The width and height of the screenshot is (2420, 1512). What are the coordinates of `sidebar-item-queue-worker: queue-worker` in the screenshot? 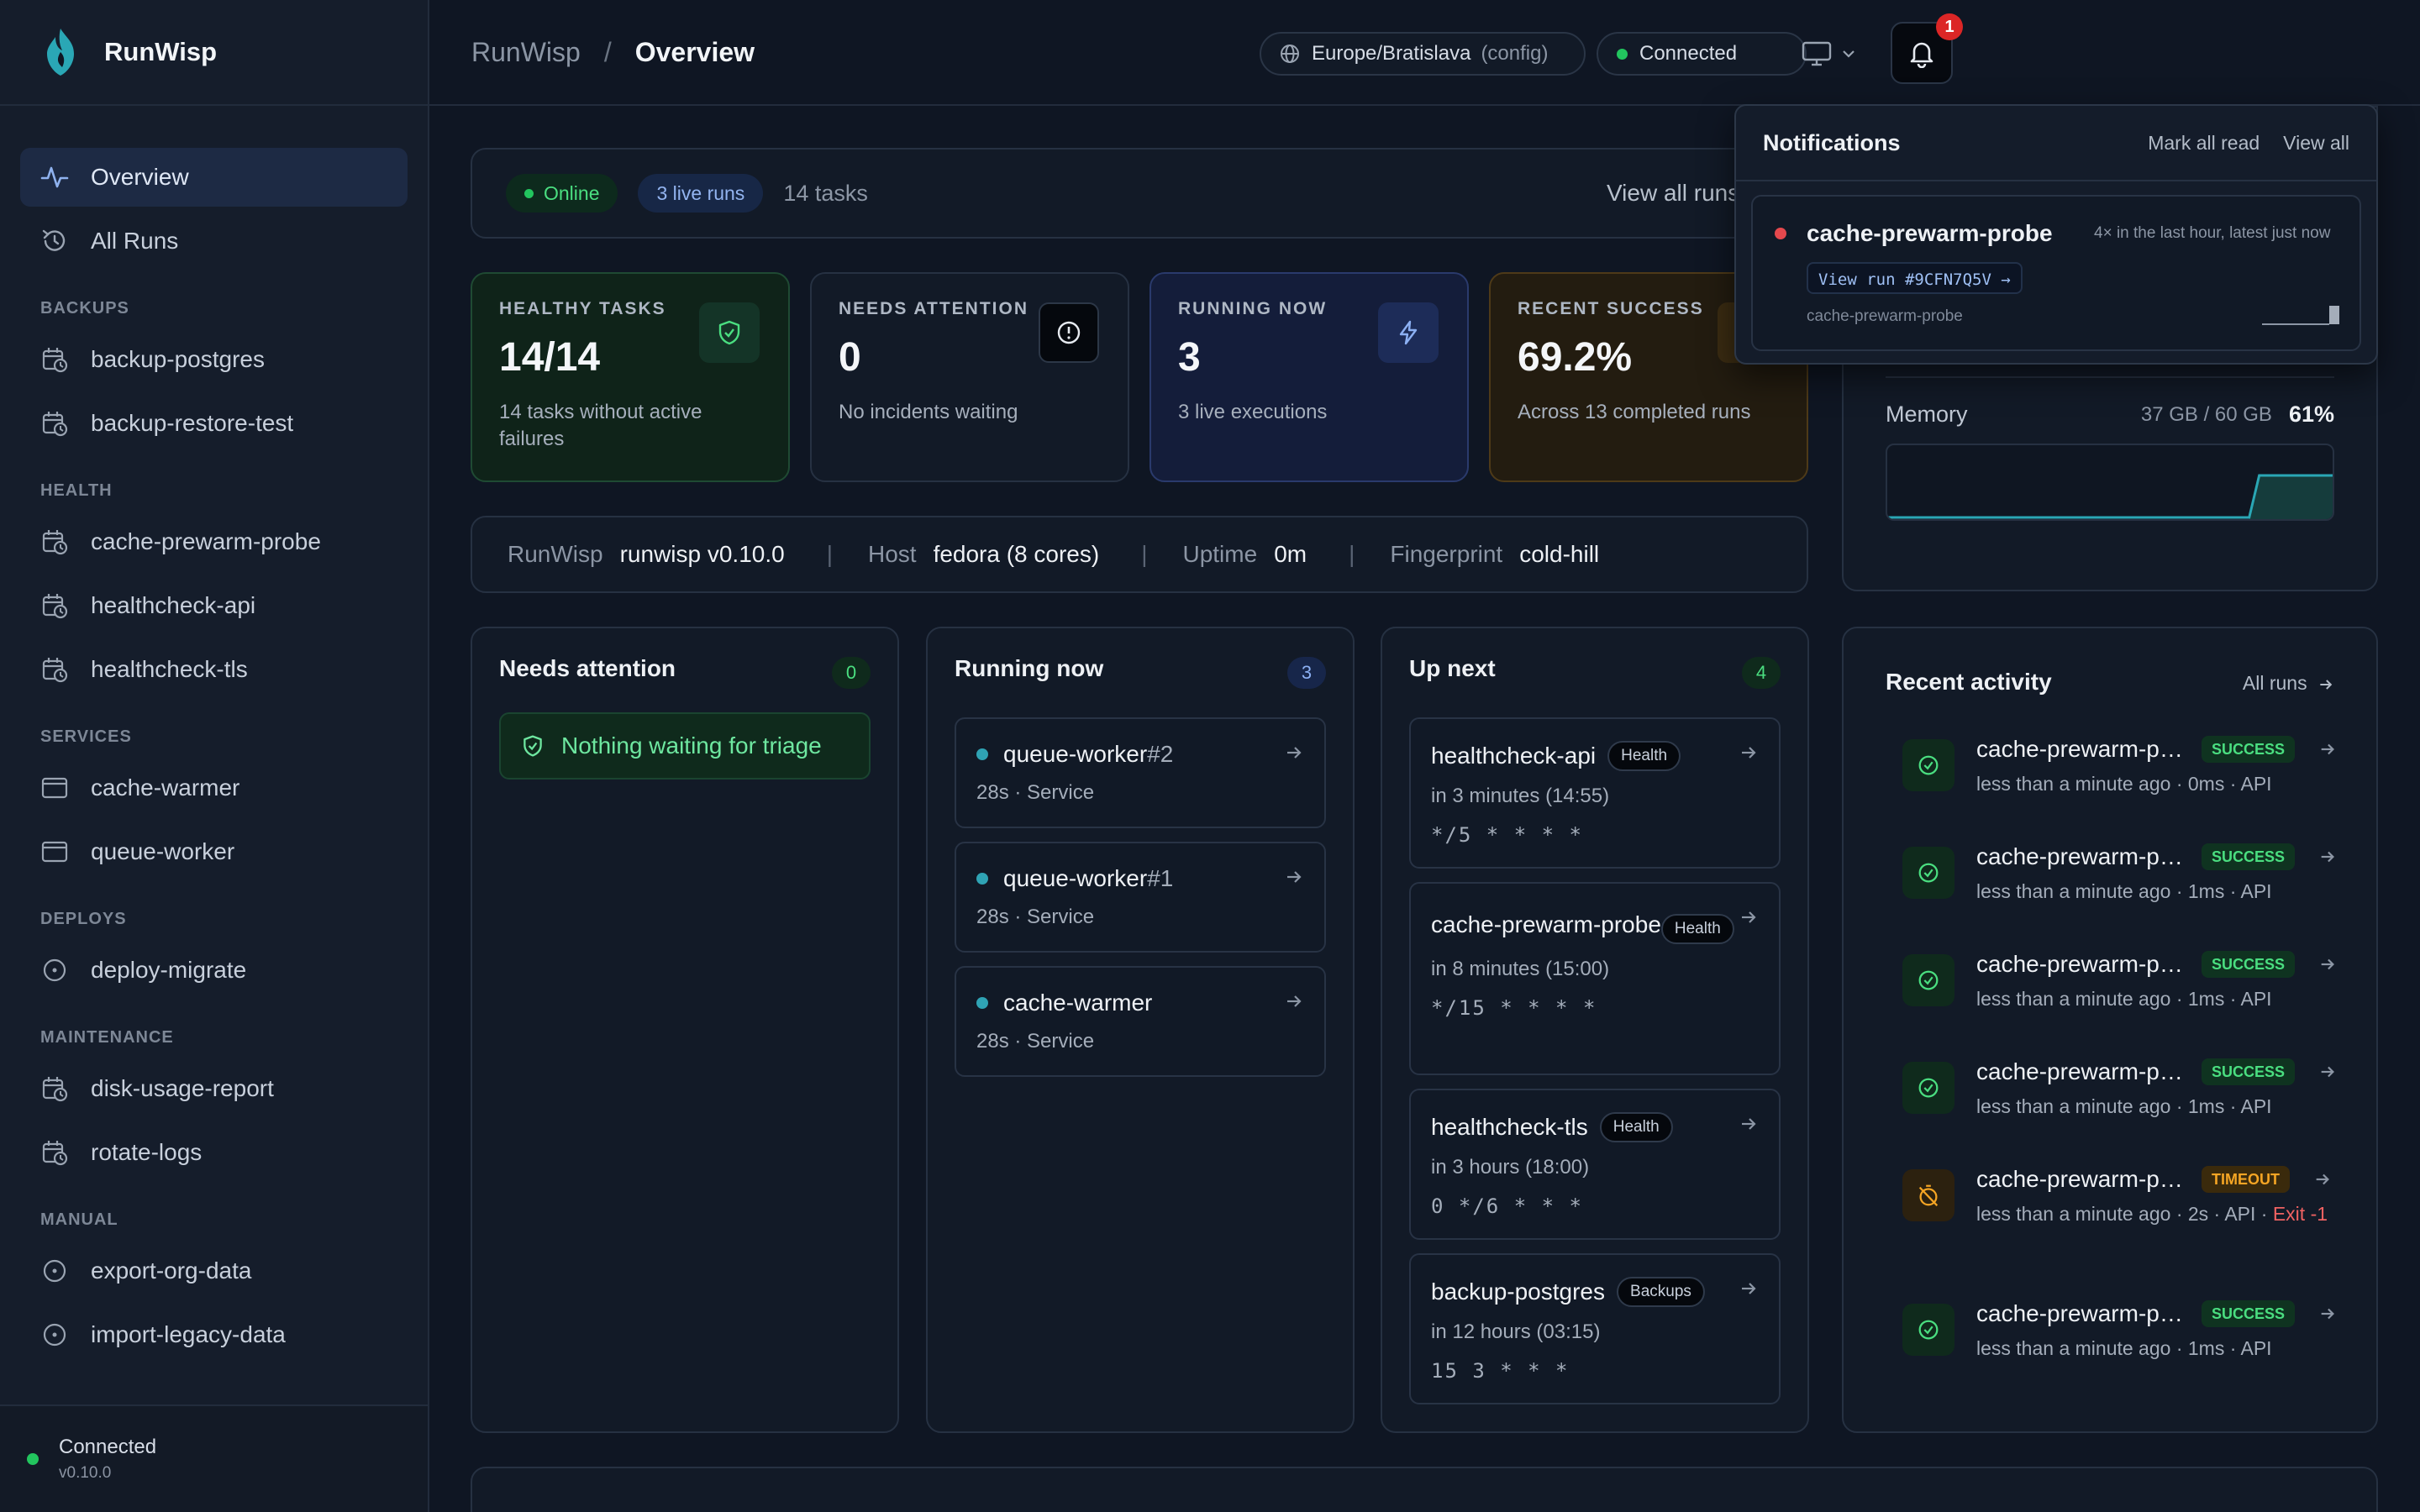 It's located at (214, 851).